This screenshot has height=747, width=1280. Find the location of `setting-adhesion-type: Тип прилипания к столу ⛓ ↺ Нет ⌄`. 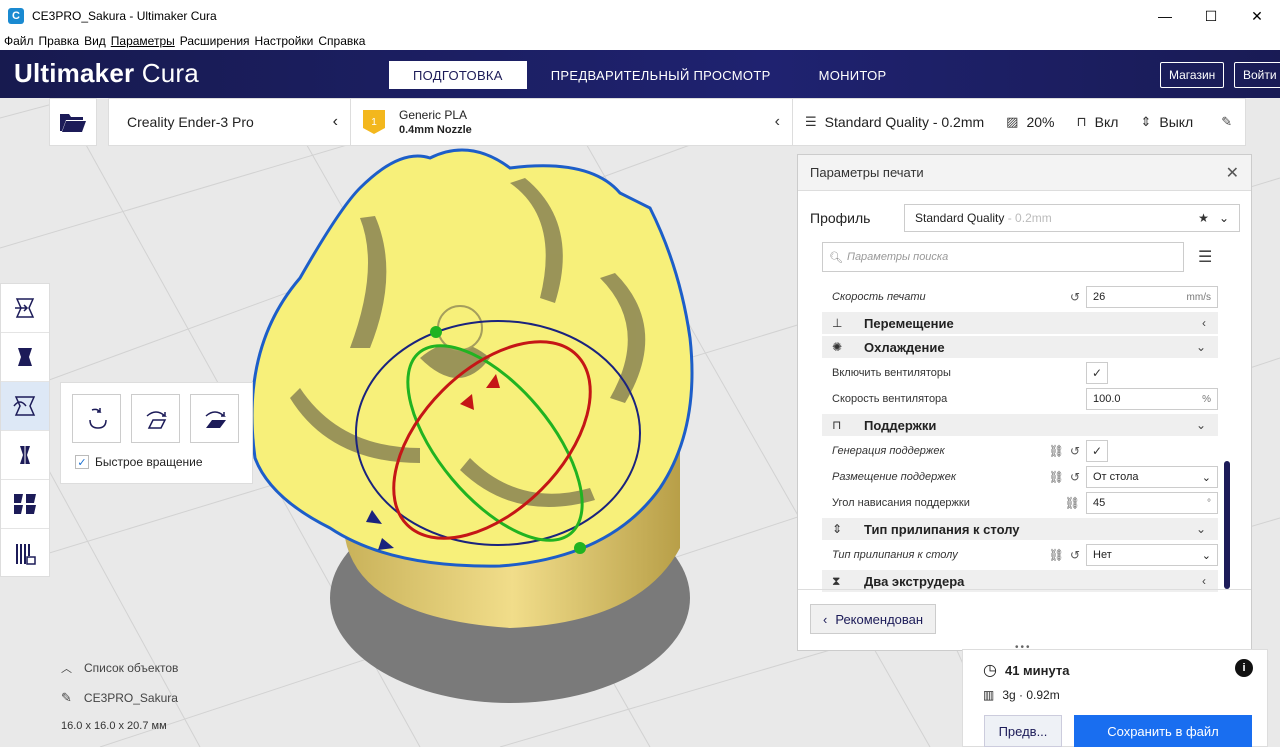

setting-adhesion-type: Тип прилипания к столу ⛓ ↺ Нет ⌄ is located at coordinates (1020, 555).